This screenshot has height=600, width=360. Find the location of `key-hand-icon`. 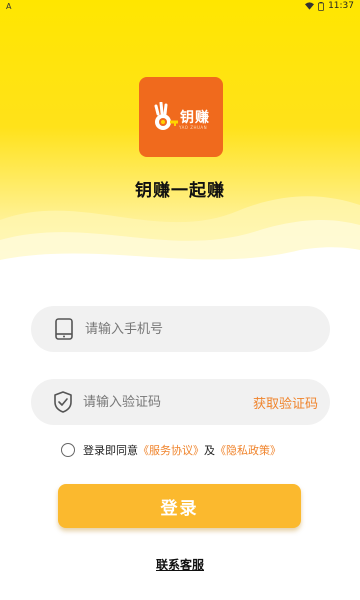

key-hand-icon is located at coordinates (166, 116).